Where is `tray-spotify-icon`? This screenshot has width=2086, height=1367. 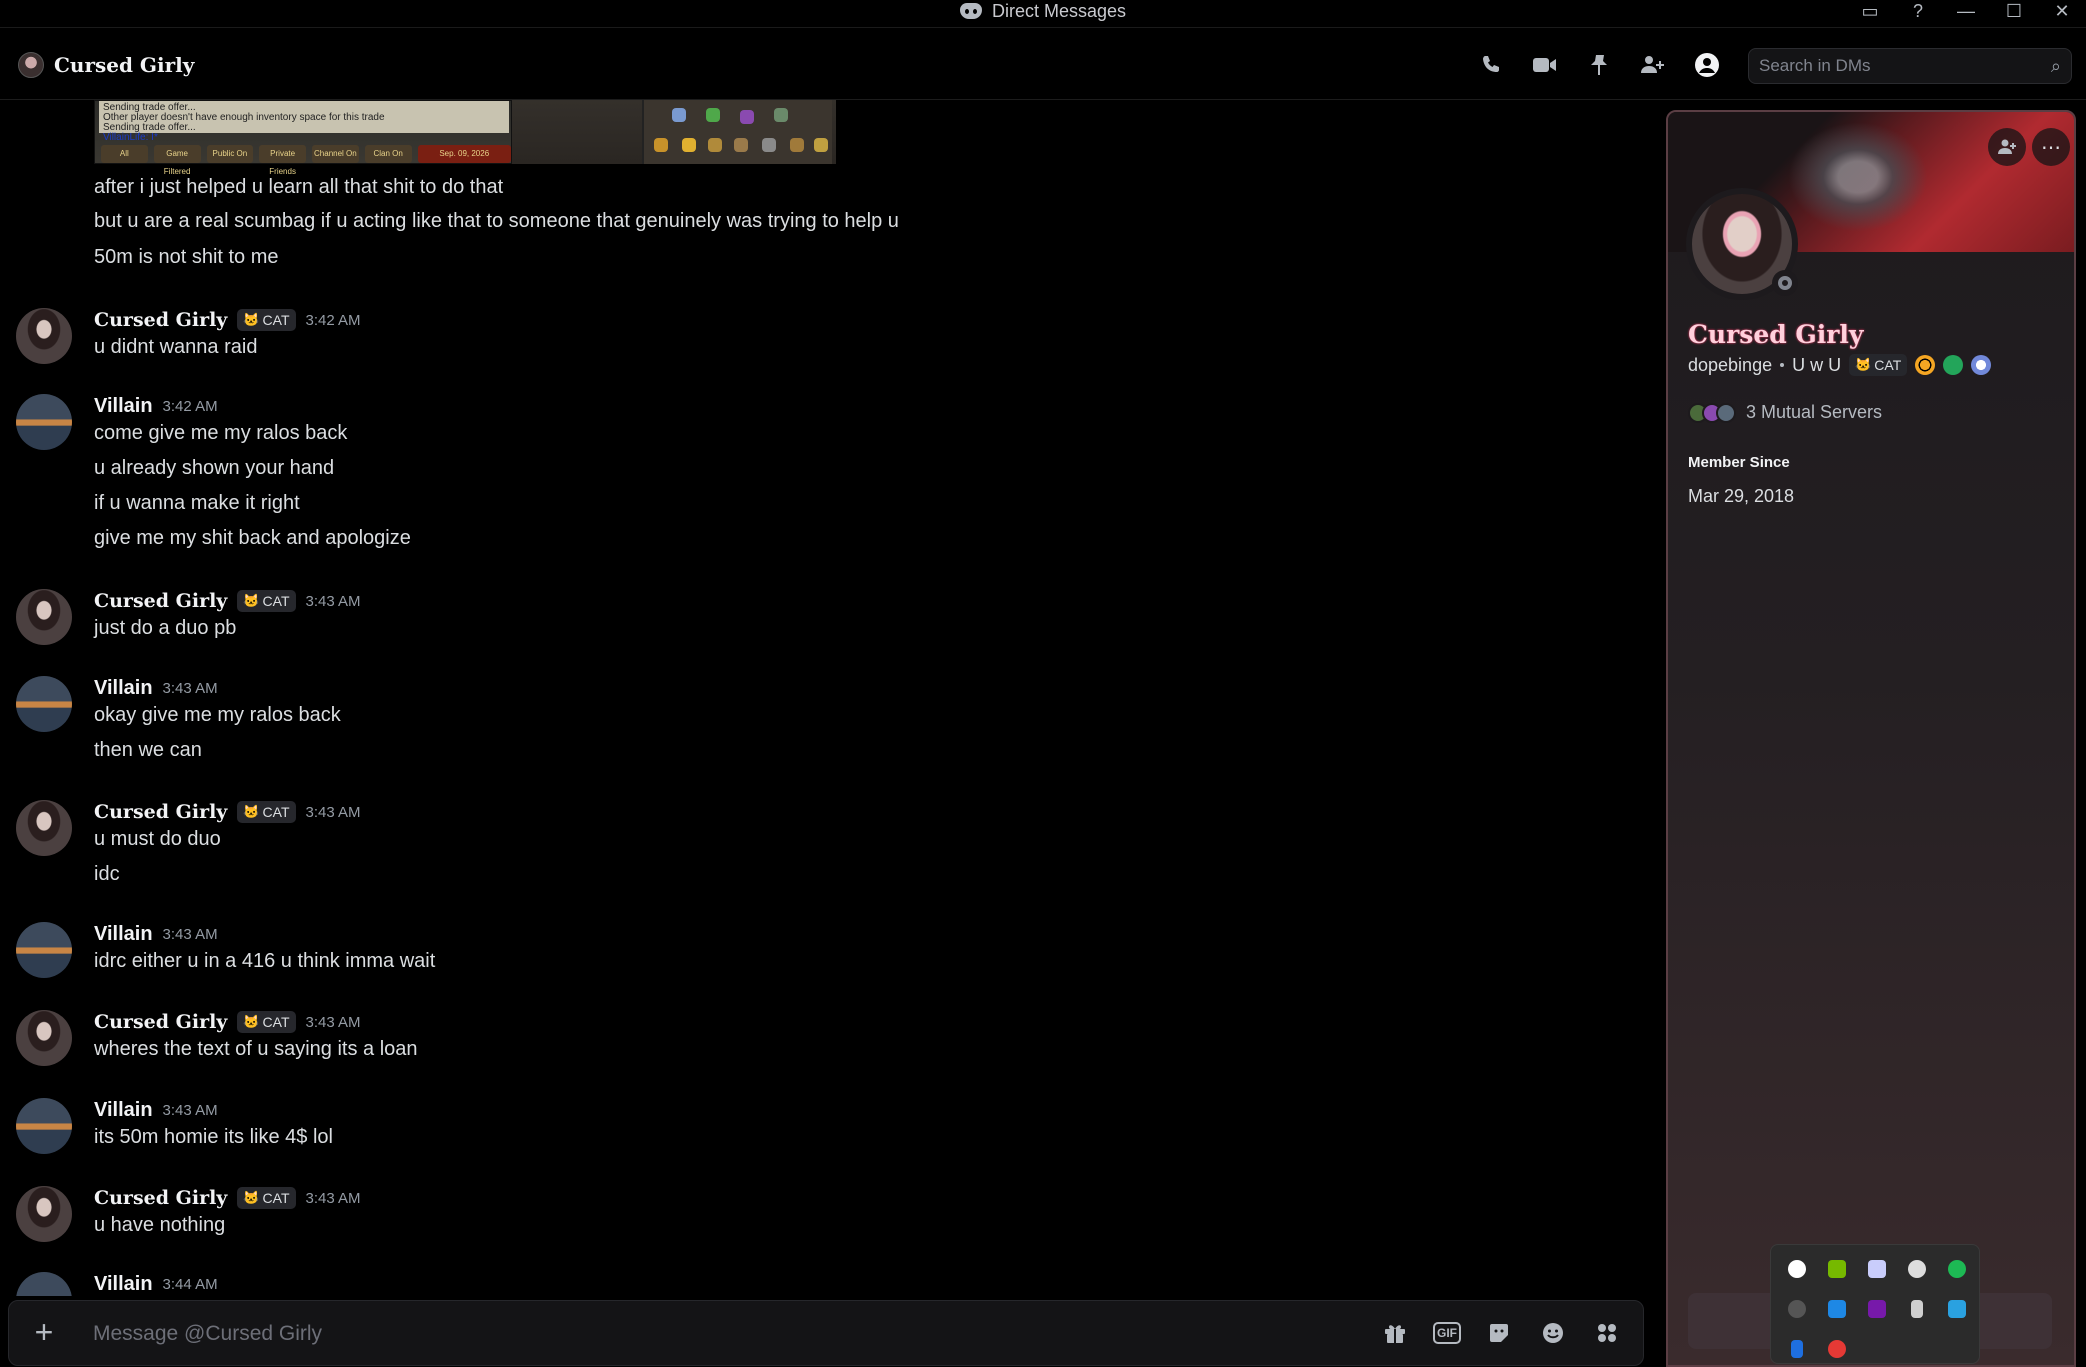
tray-spotify-icon is located at coordinates (1957, 1269).